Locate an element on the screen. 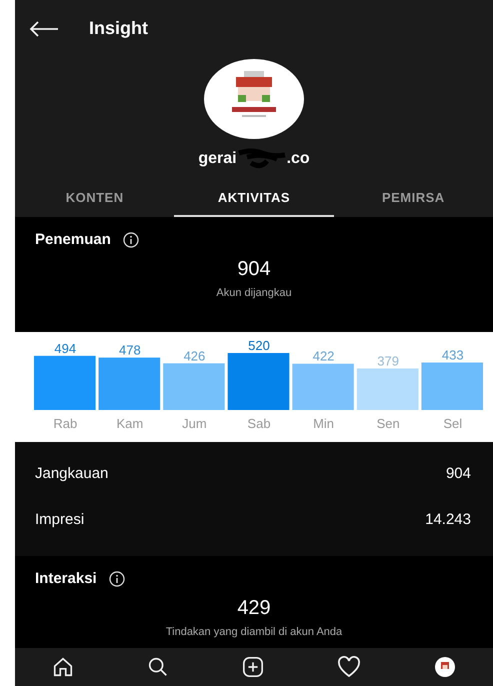 This screenshot has height=686, width=493. day-label: Sab is located at coordinates (259, 424).